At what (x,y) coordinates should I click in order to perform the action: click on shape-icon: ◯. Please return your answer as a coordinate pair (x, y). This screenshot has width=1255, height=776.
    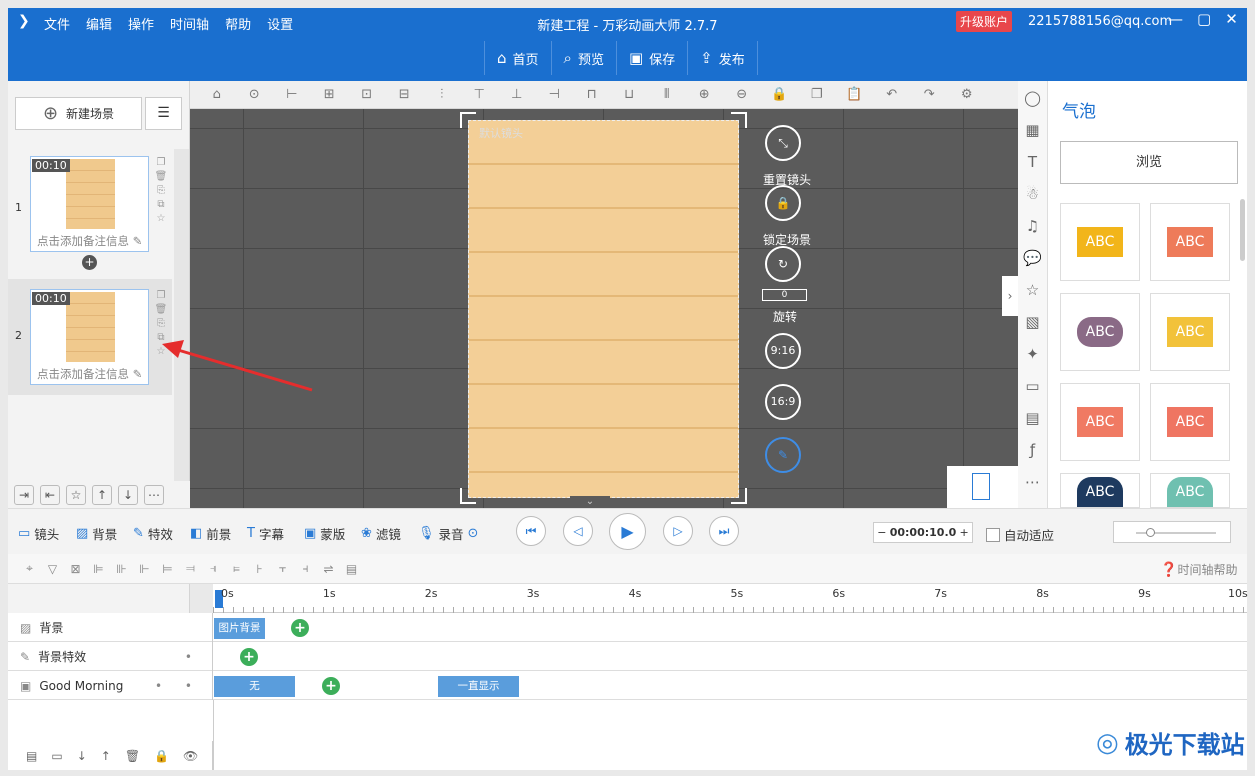
    Looking at the image, I should click on (1032, 98).